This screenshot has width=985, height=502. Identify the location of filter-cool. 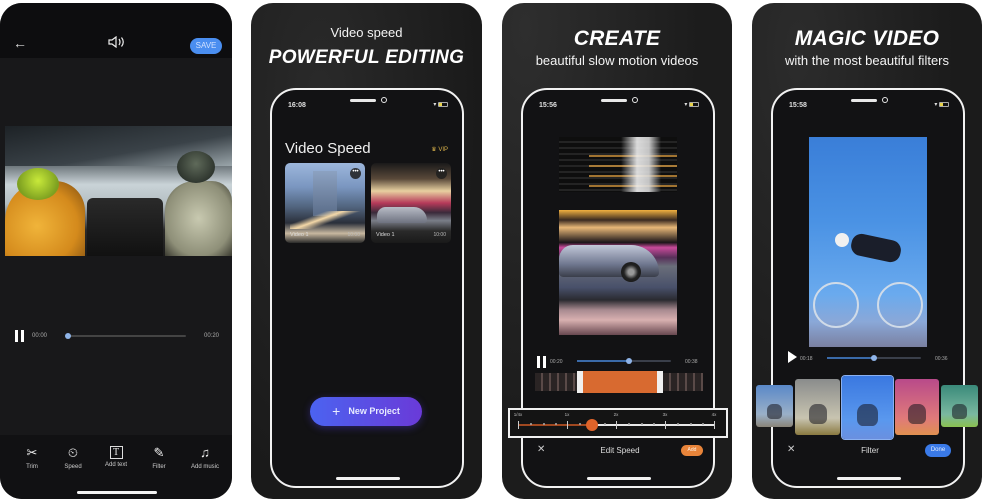
(774, 406).